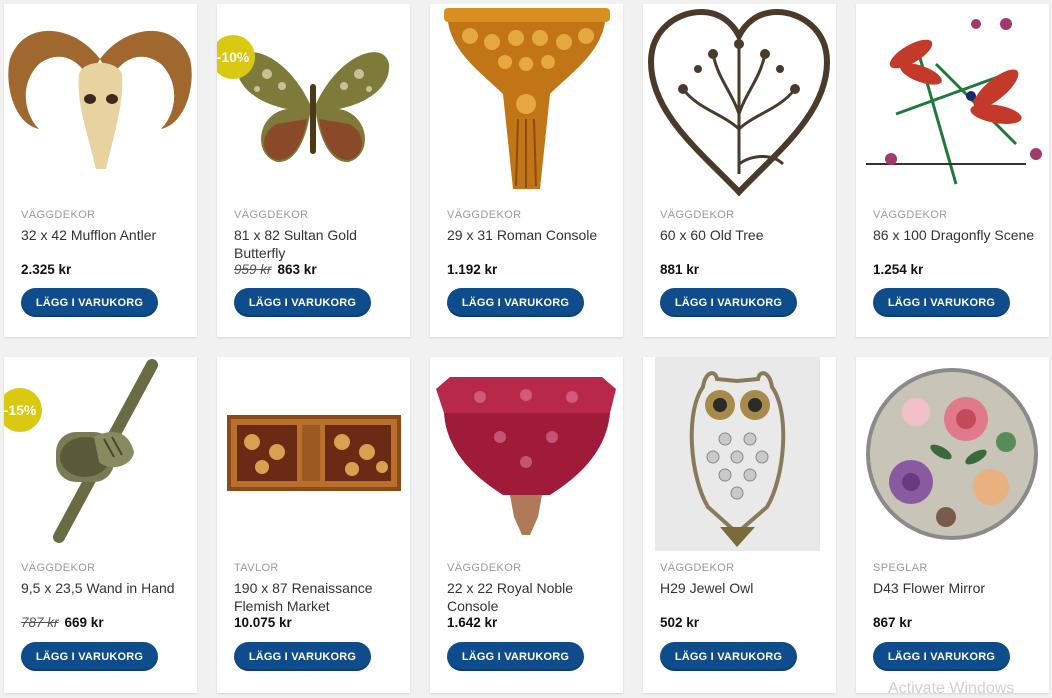  I want to click on current-price: 10.075 kr, so click(263, 622).